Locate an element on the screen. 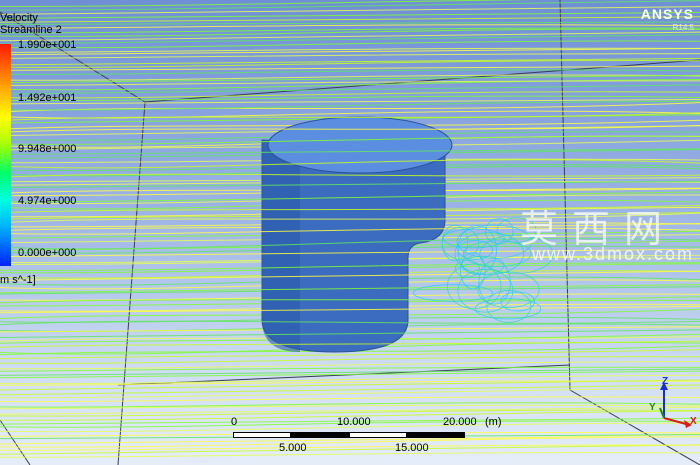 The image size is (700, 465). legend-units: m s^-1] is located at coordinates (18, 280).